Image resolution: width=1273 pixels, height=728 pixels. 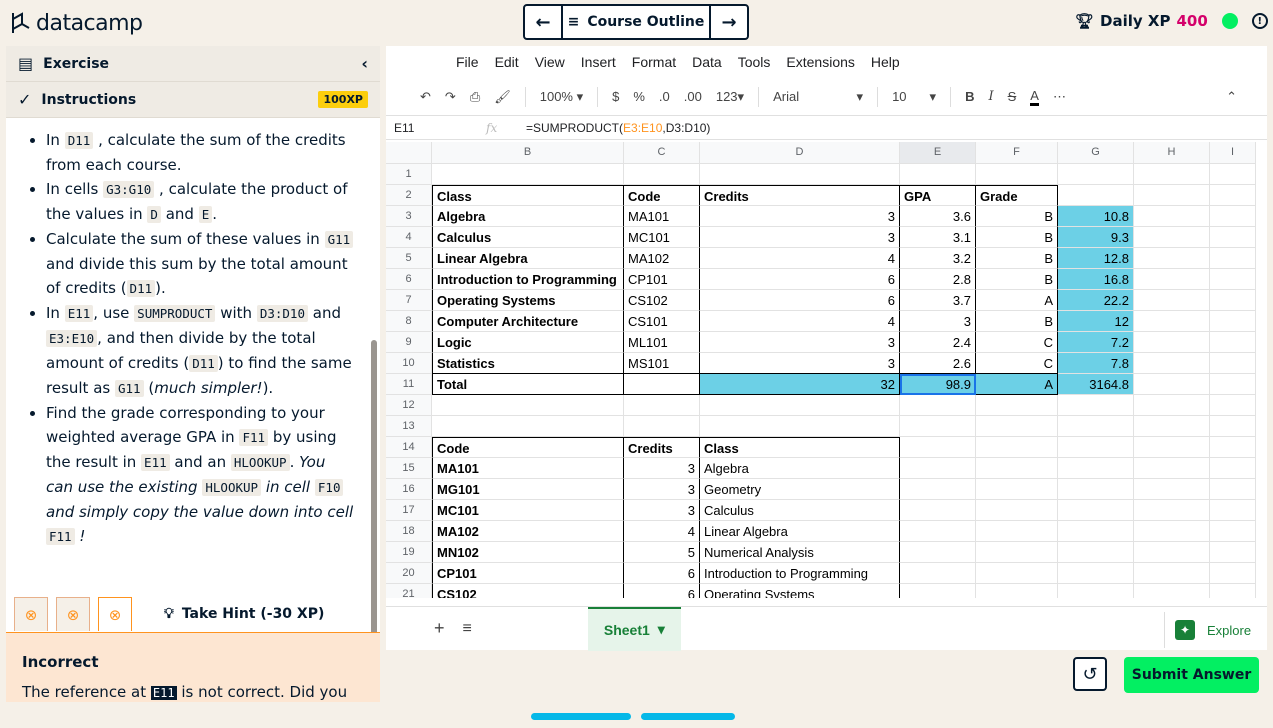 I want to click on menu-item-tools: Tools, so click(x=754, y=62).